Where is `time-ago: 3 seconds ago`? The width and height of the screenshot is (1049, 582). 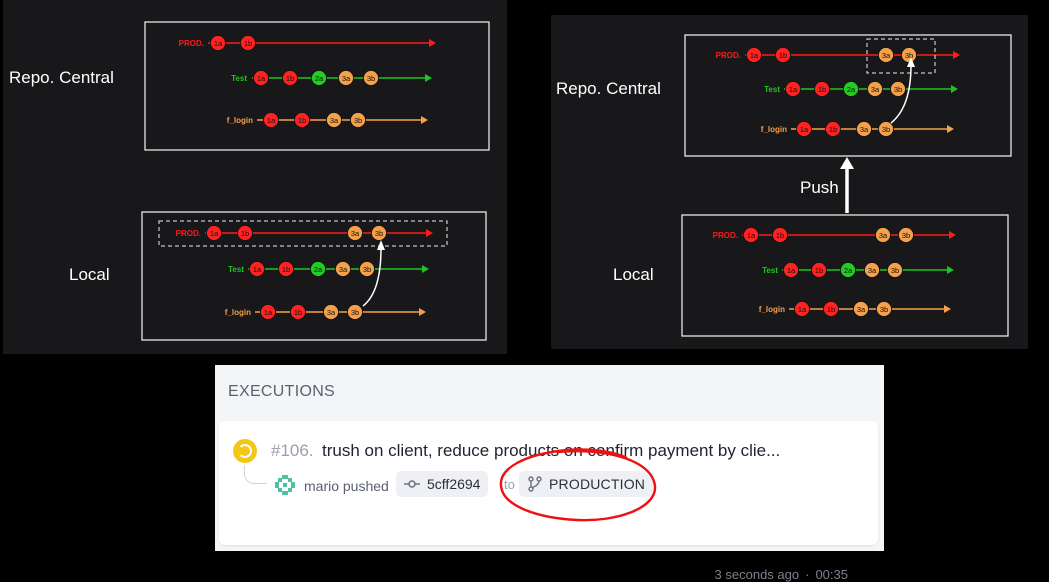
time-ago: 3 seconds ago is located at coordinates (757, 574).